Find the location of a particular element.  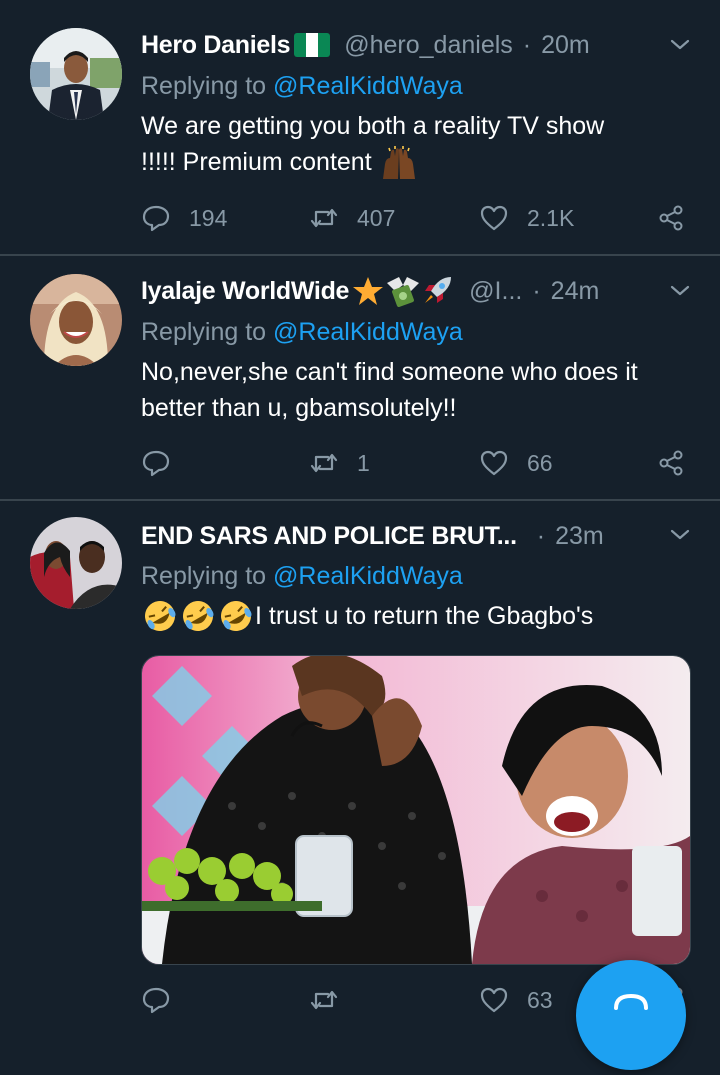

tweet-actions: 194 407 2.1K is located at coordinates (416, 218).